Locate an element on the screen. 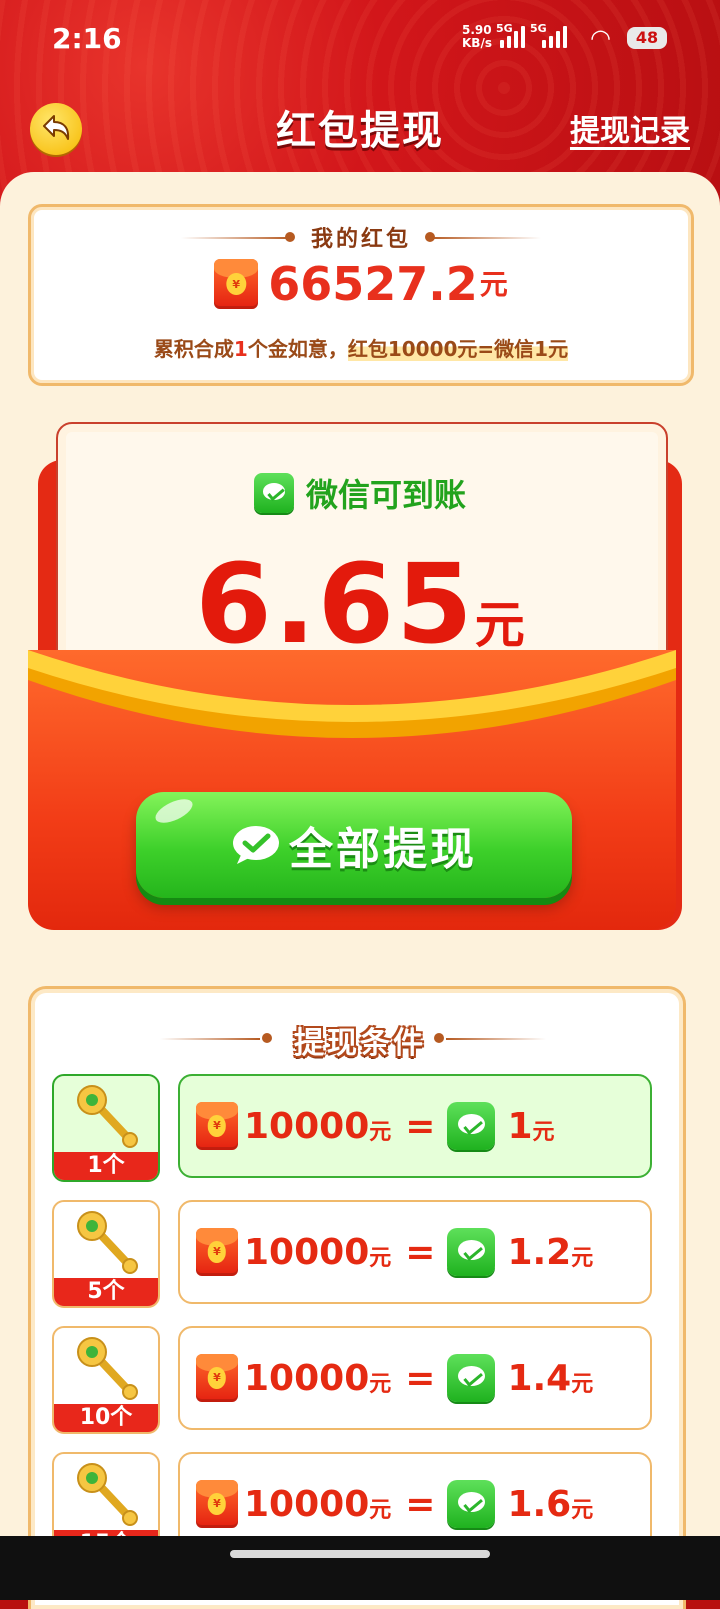  status-bar: 2:16 5.90 KB/s 5G 5G ◠ 48 is located at coordinates (360, 40).